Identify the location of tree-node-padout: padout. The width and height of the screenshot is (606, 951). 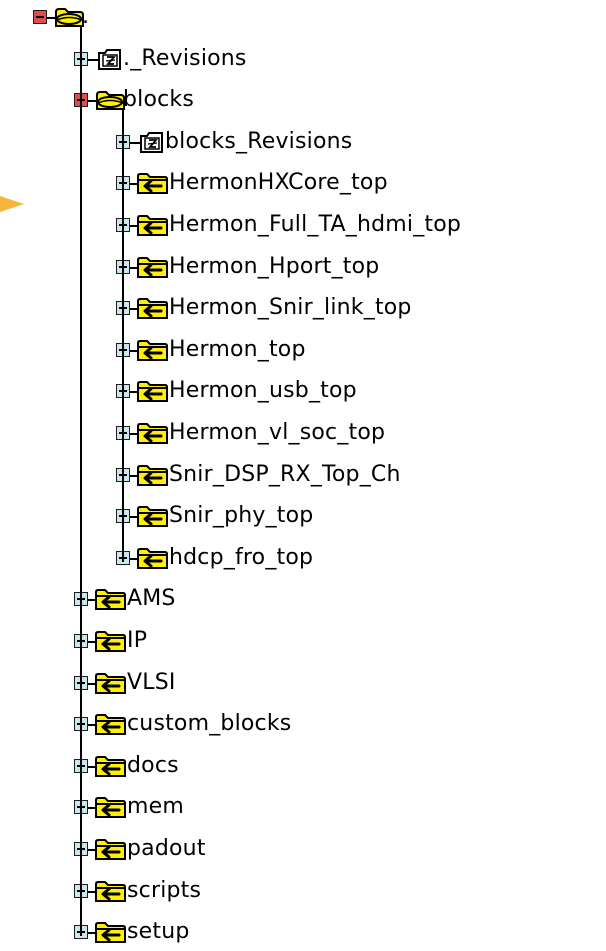
(303, 850).